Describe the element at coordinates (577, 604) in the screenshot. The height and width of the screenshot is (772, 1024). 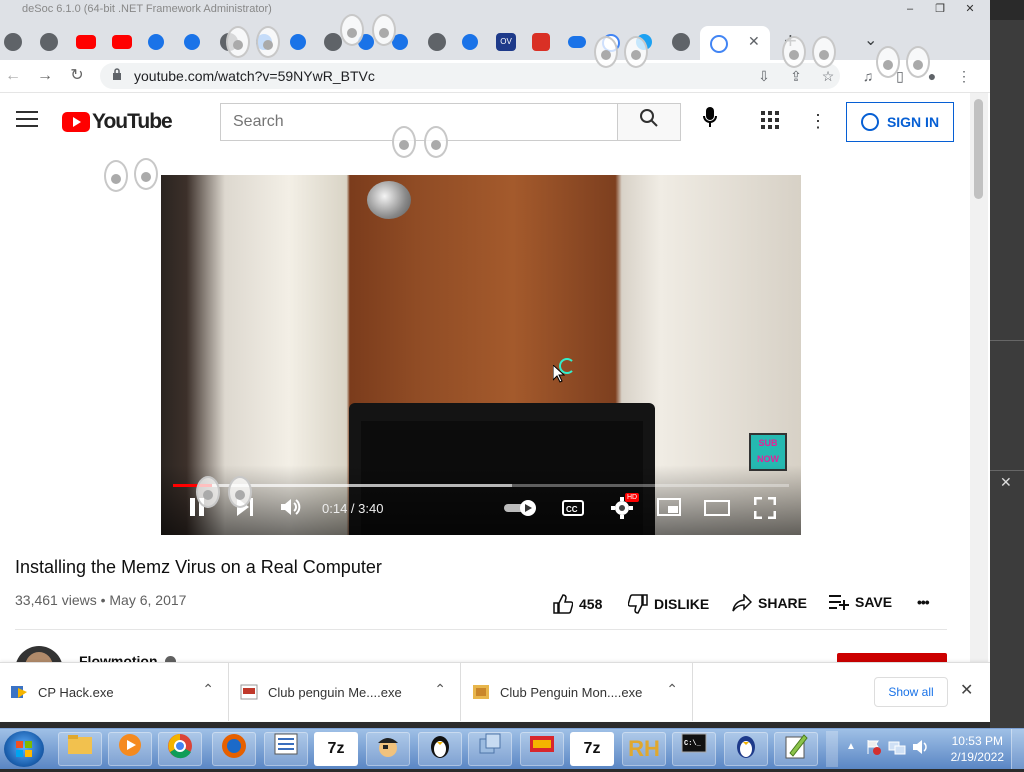
I see `like-button: 458` at that location.